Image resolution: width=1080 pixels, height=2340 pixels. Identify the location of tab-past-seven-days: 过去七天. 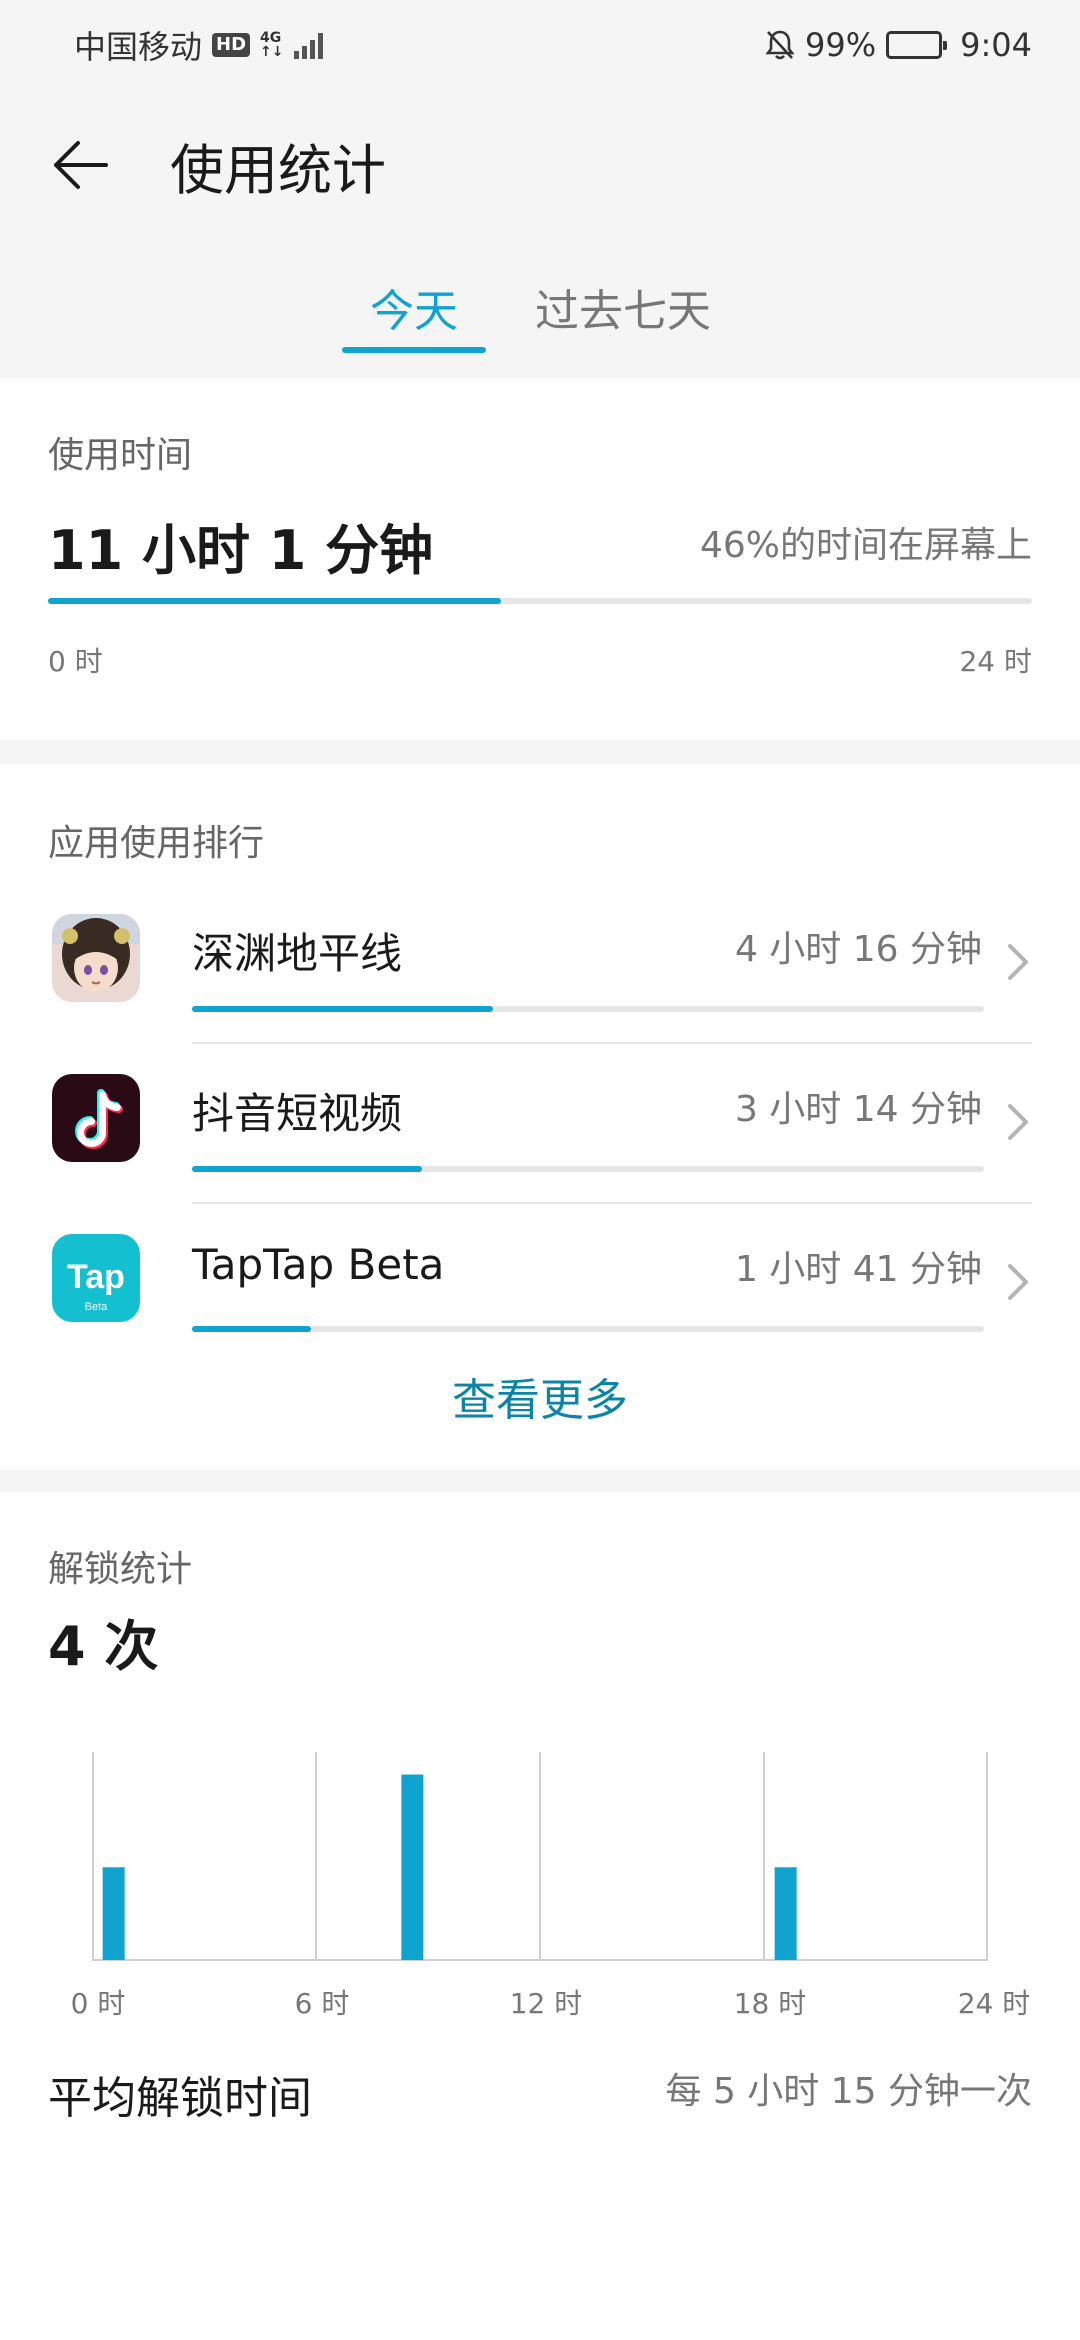
(623, 307).